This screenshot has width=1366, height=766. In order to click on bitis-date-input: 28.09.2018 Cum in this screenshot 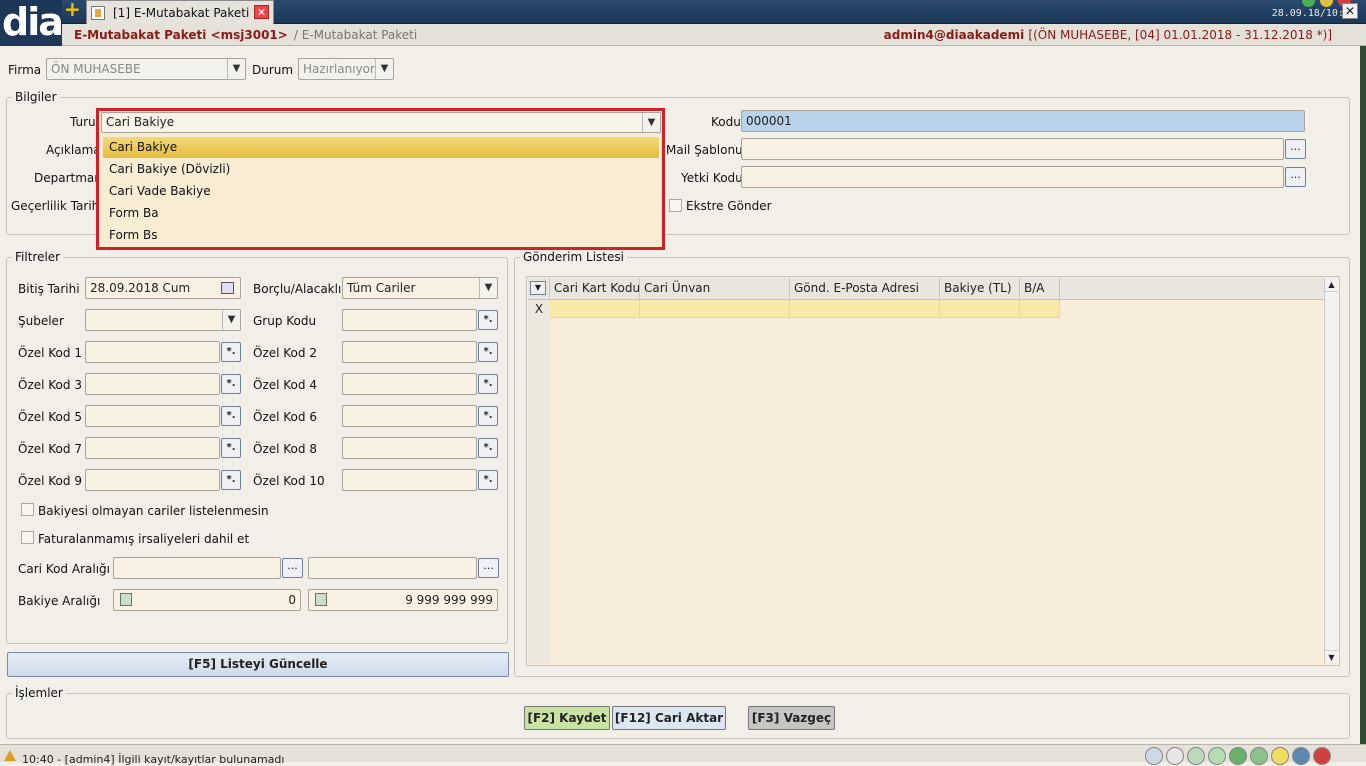, I will do `click(163, 288)`.